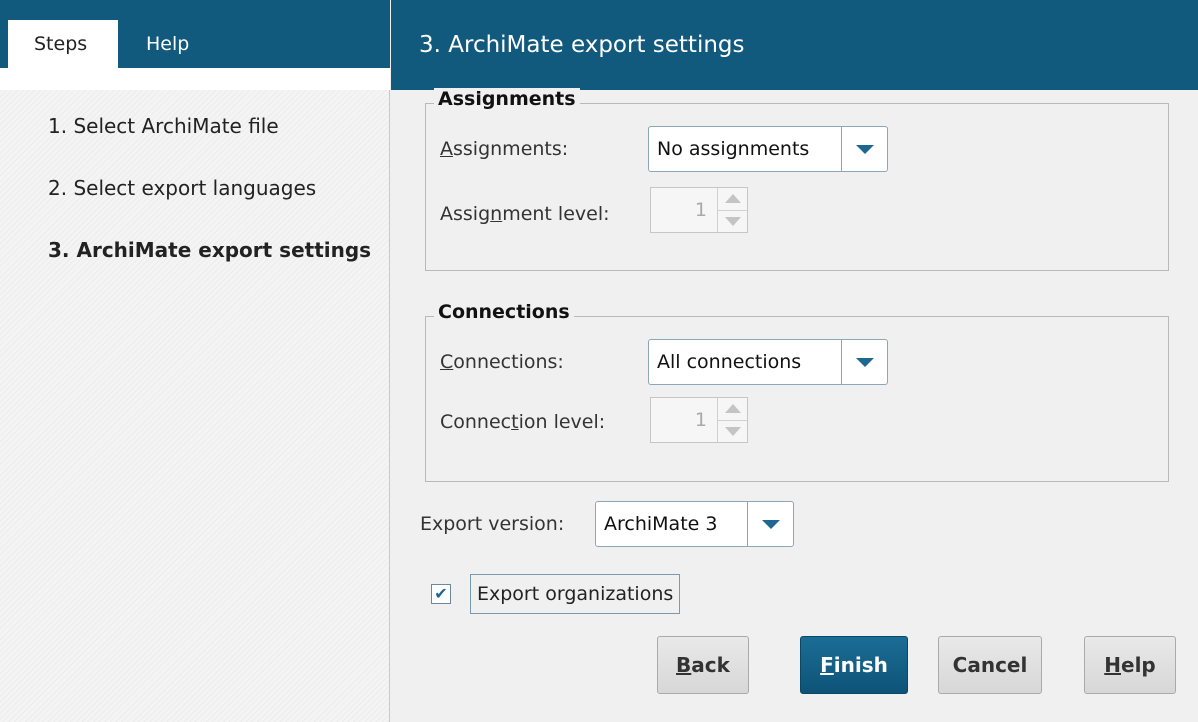  What do you see at coordinates (794, 45) in the screenshot?
I see `page-title: 3. ArchiMate export settings` at bounding box center [794, 45].